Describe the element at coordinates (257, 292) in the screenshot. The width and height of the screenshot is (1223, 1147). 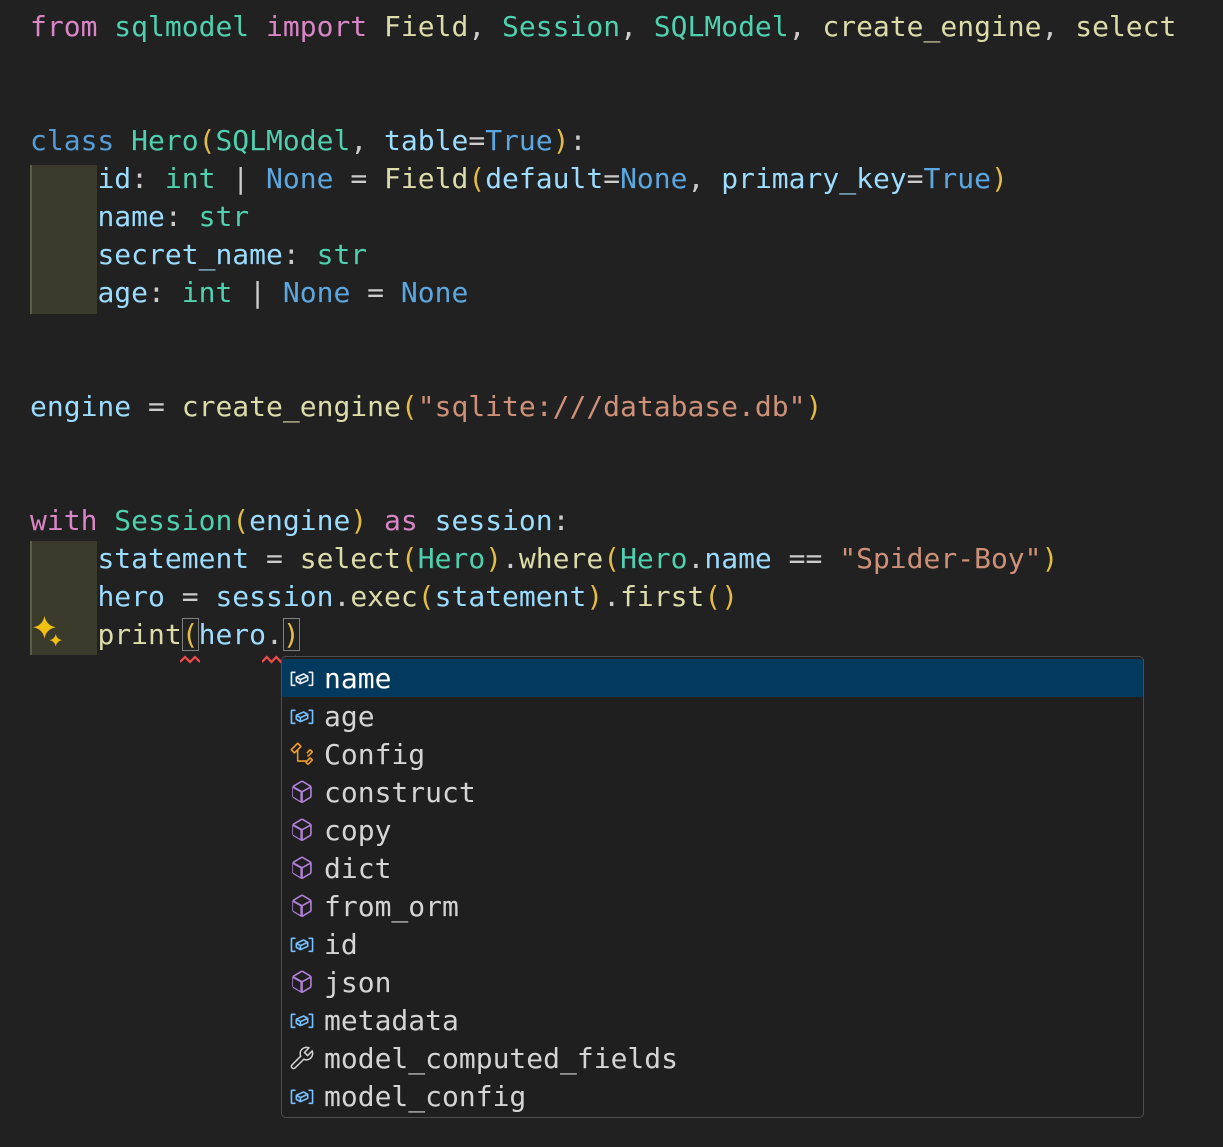
I see `code-token: |` at that location.